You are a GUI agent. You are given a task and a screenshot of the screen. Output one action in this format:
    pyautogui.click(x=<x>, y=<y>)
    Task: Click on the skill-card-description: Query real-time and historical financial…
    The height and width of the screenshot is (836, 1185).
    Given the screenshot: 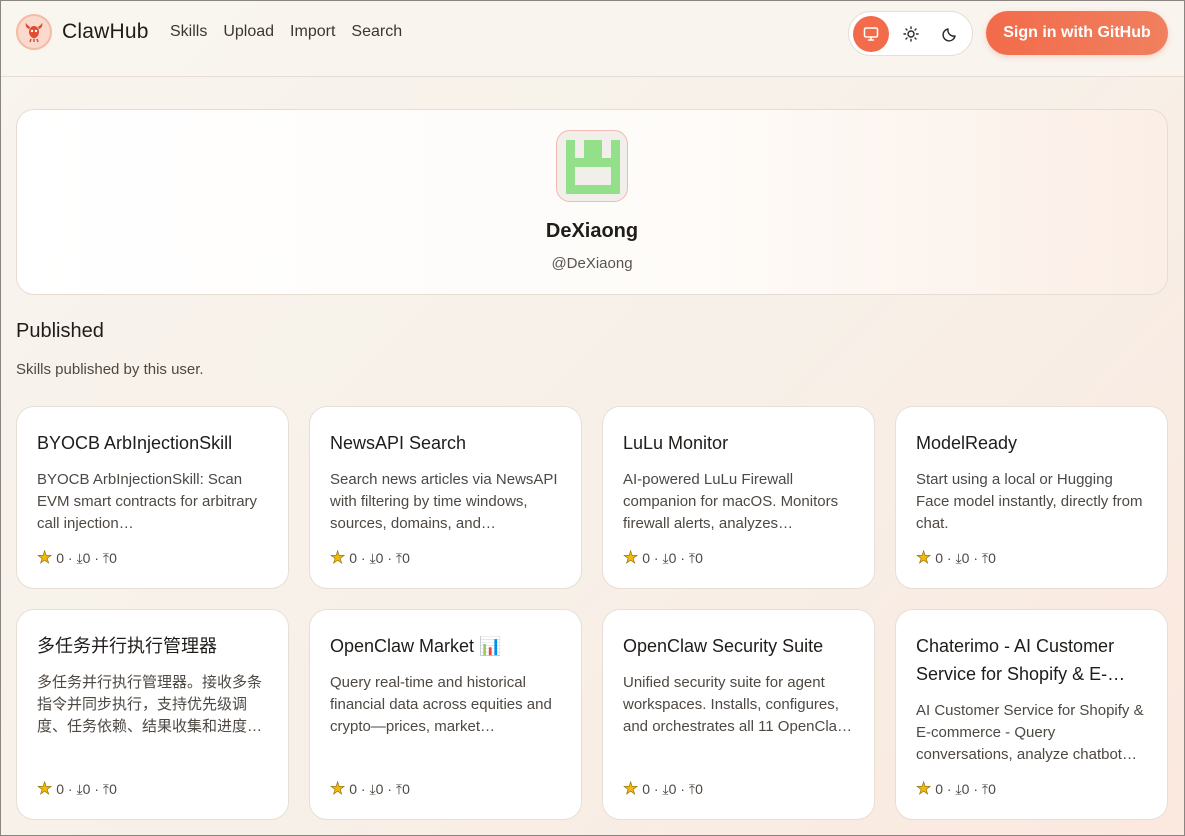 What is the action you would take?
    pyautogui.click(x=441, y=704)
    